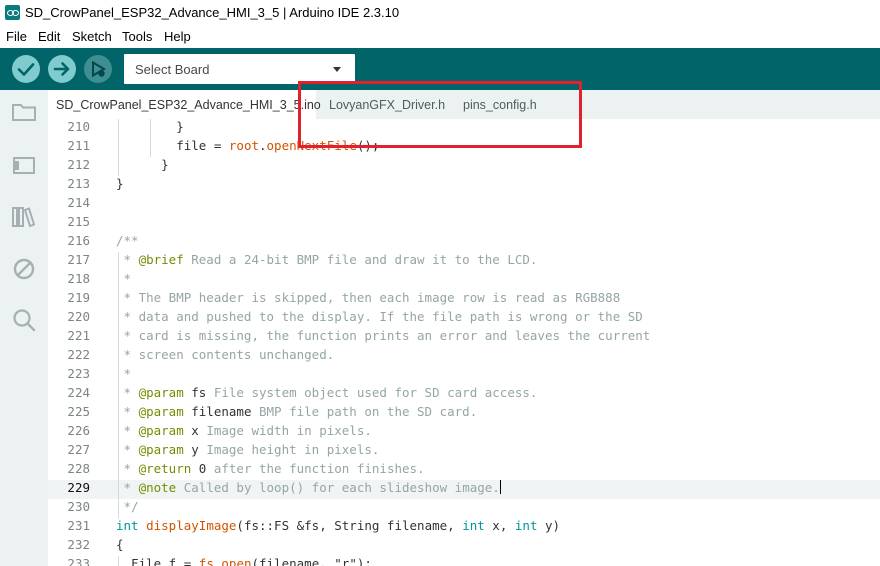  I want to click on code-token: ., so click(263, 145).